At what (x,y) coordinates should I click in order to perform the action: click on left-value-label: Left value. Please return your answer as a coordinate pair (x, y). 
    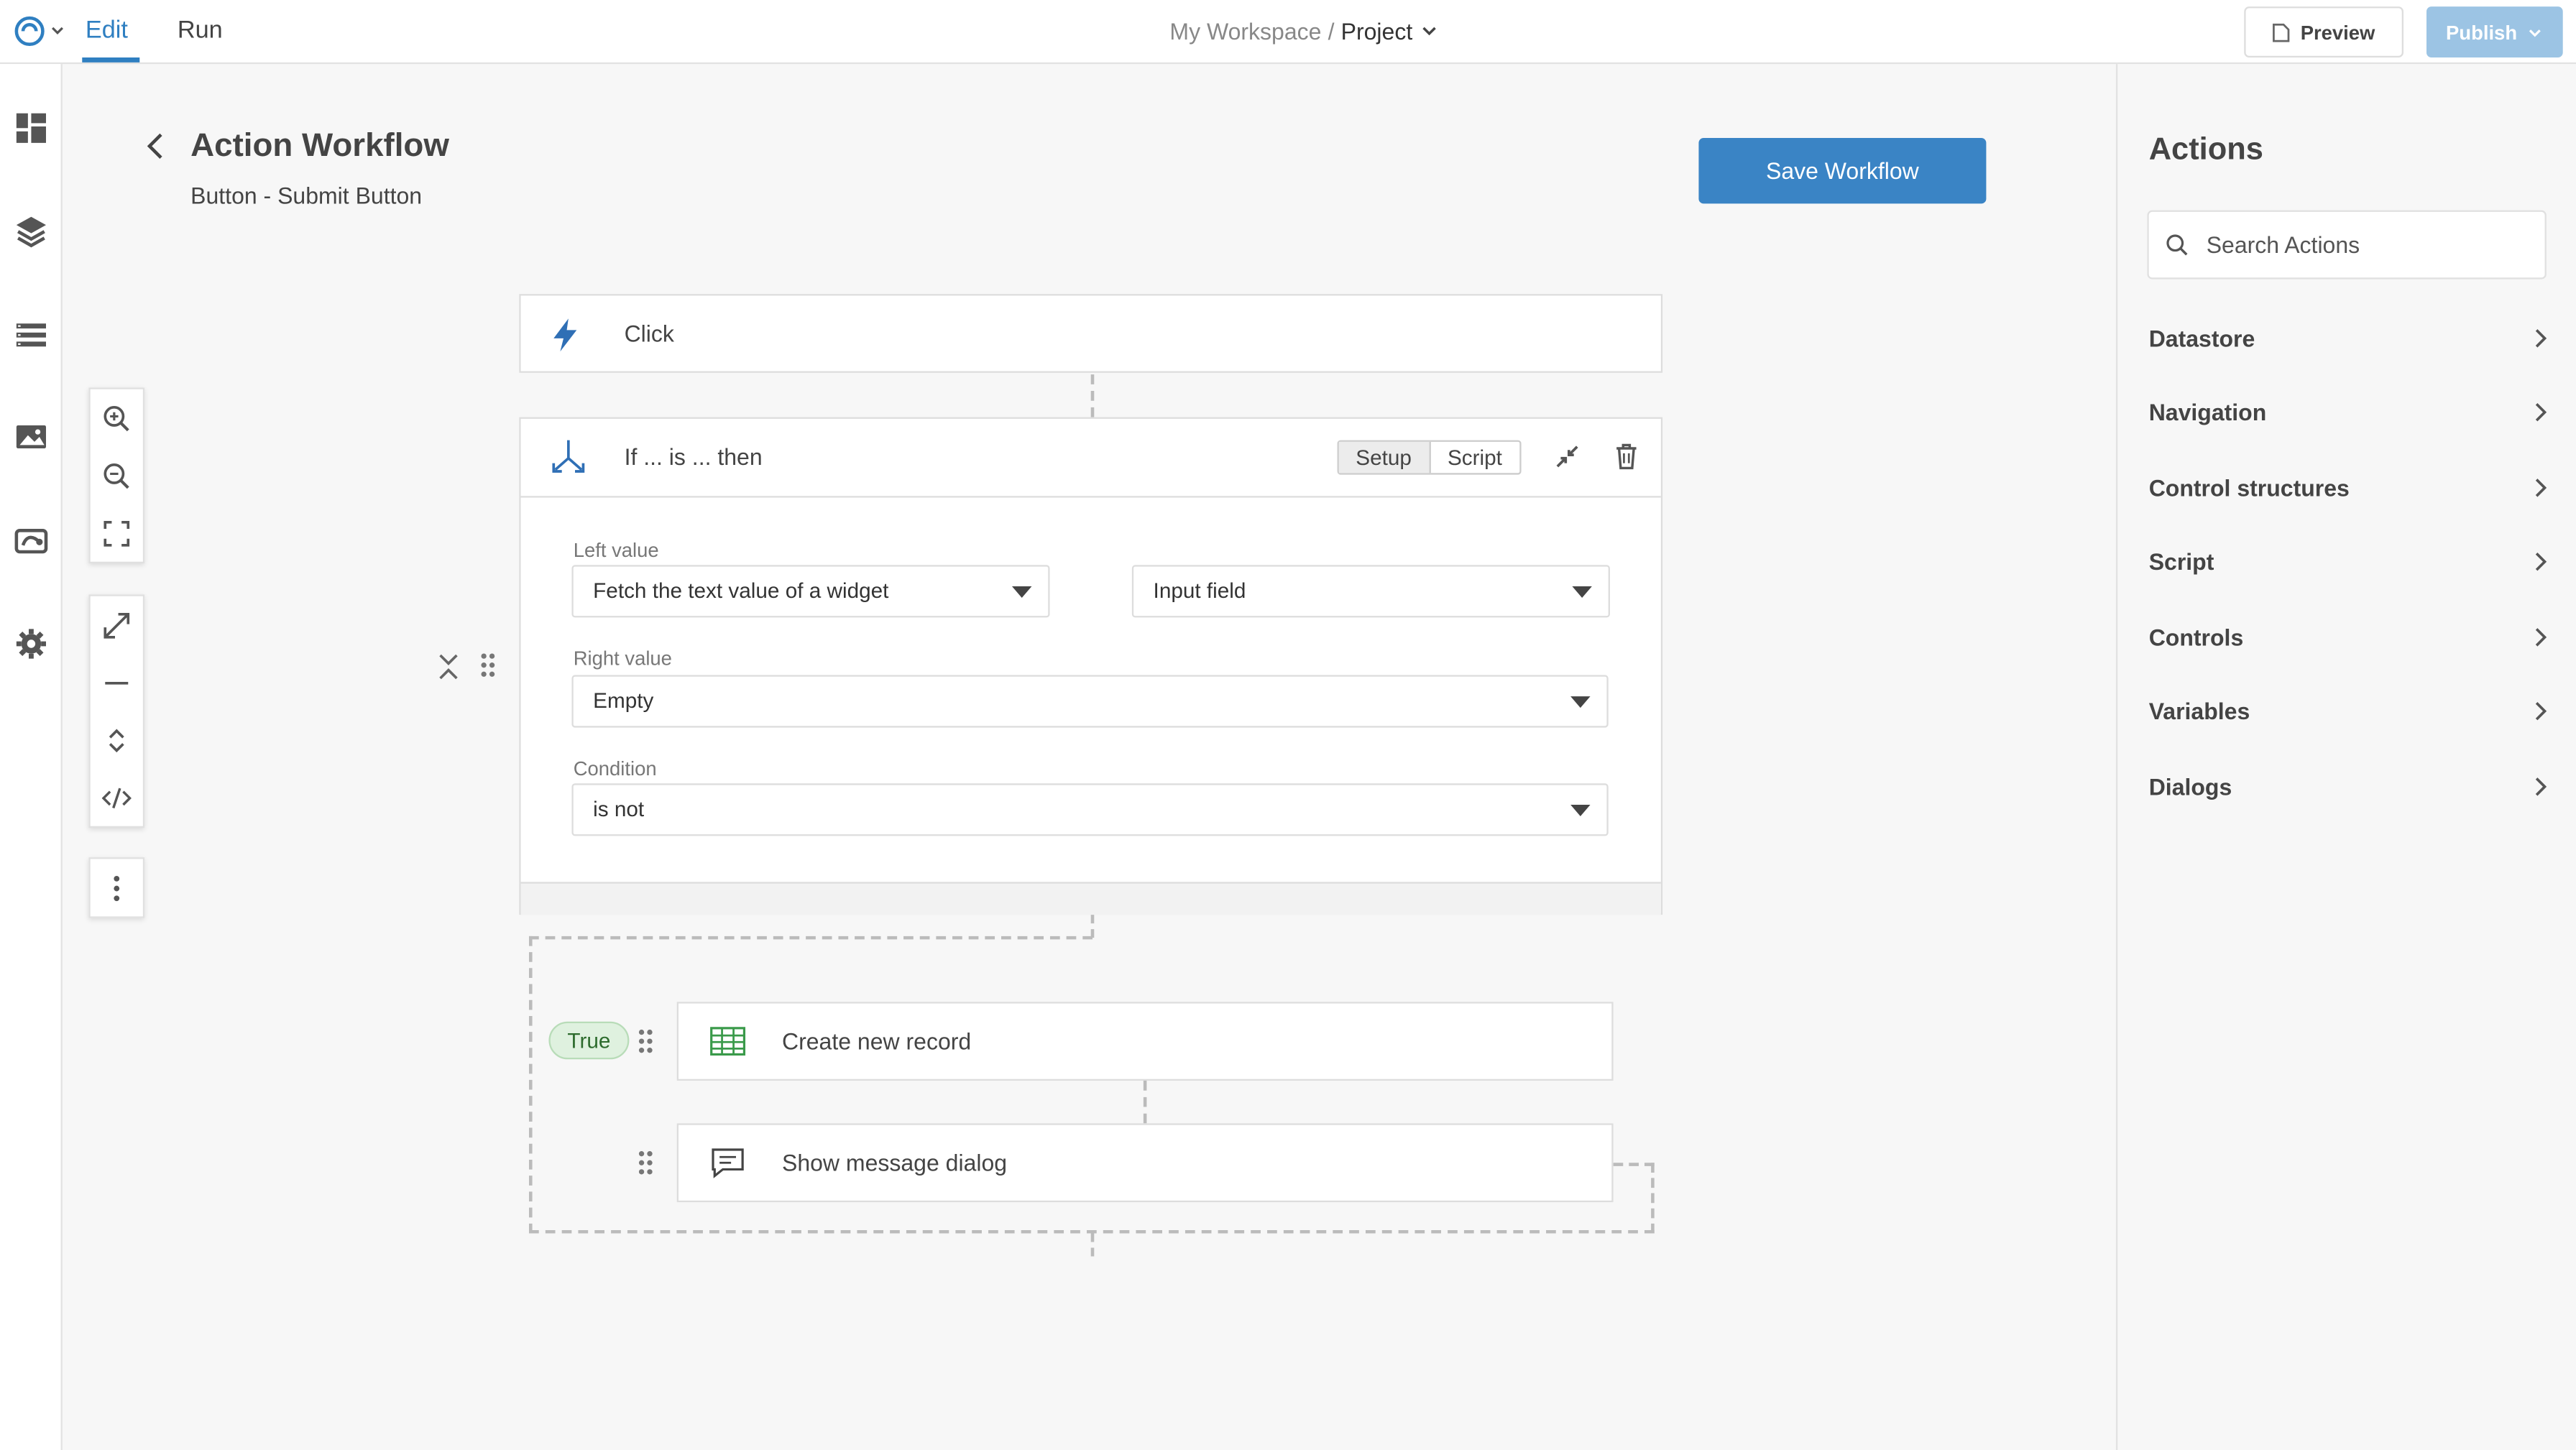
    Looking at the image, I should click on (616, 550).